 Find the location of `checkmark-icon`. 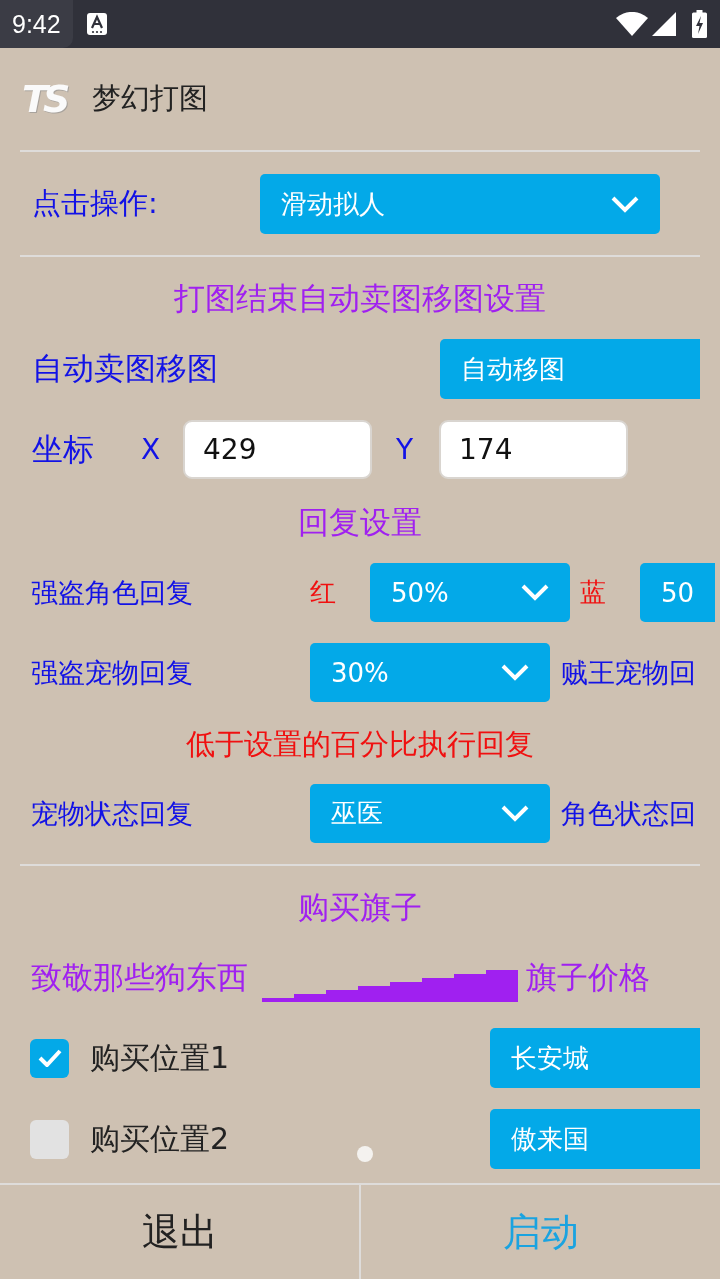

checkmark-icon is located at coordinates (49, 1058).